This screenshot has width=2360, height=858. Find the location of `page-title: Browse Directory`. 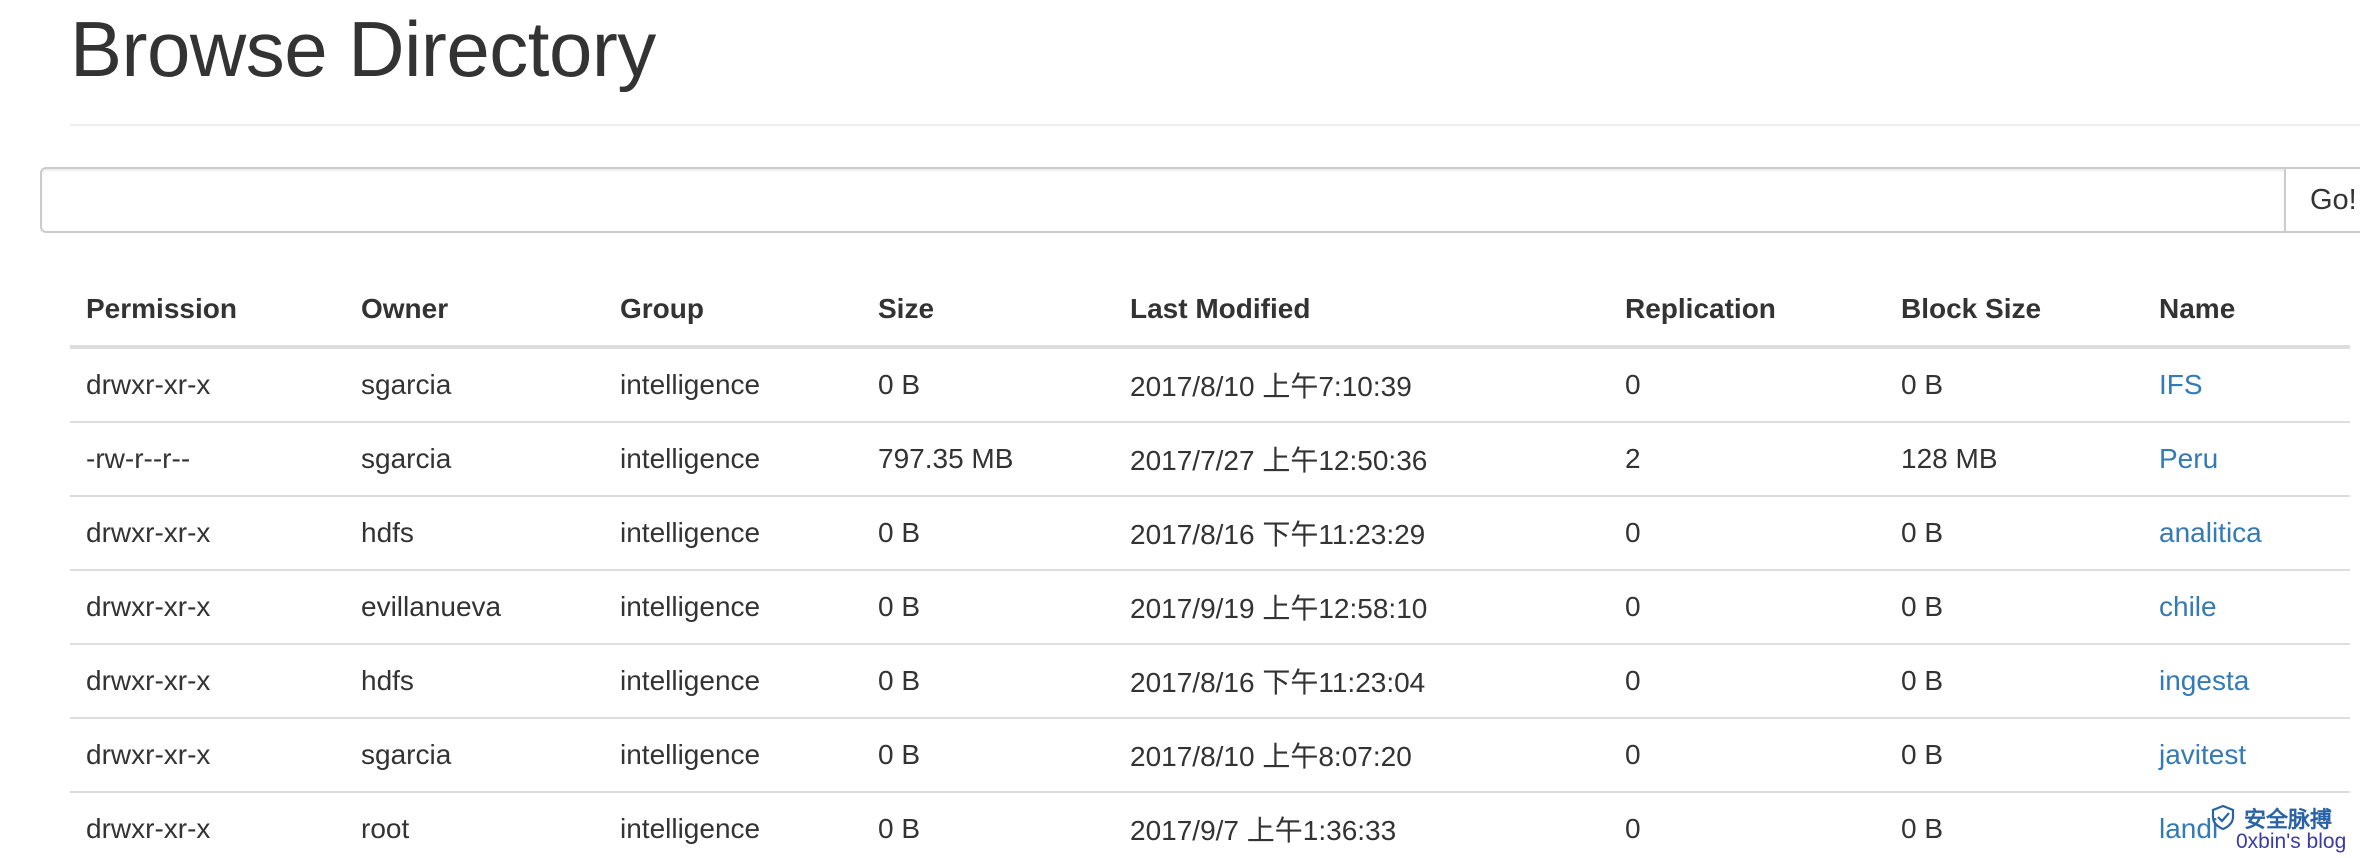

page-title: Browse Directory is located at coordinates (363, 49).